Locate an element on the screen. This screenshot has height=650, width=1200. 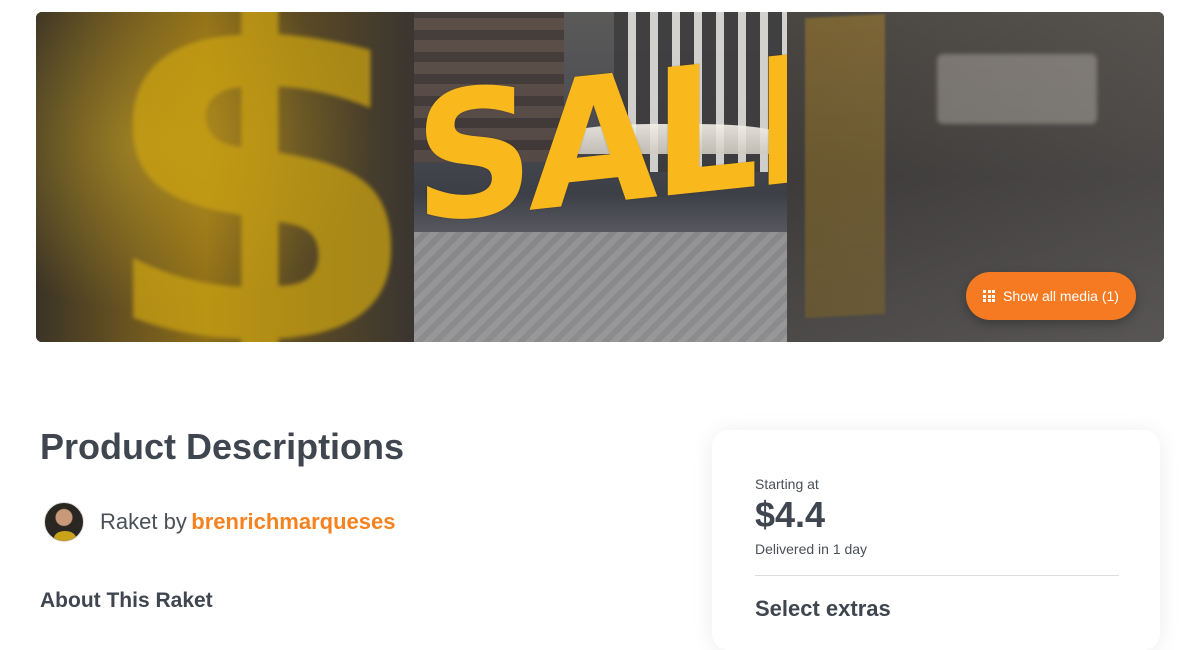
show-all-media-button: Show all media (1) is located at coordinates (1051, 296).